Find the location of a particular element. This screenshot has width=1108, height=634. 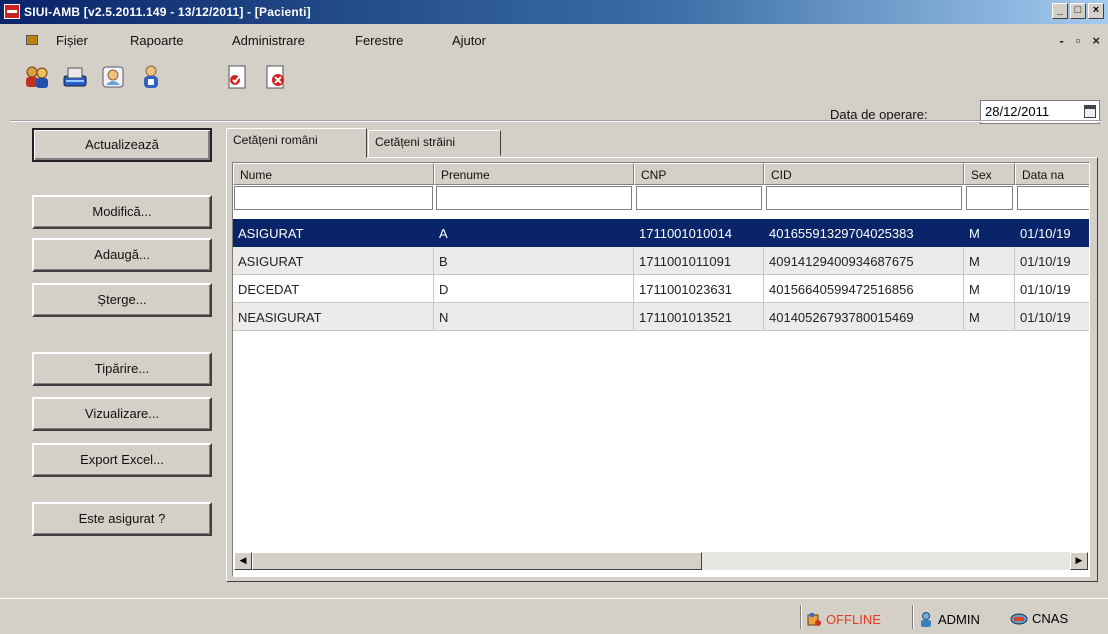

filter-sex-input is located at coordinates (989, 198).